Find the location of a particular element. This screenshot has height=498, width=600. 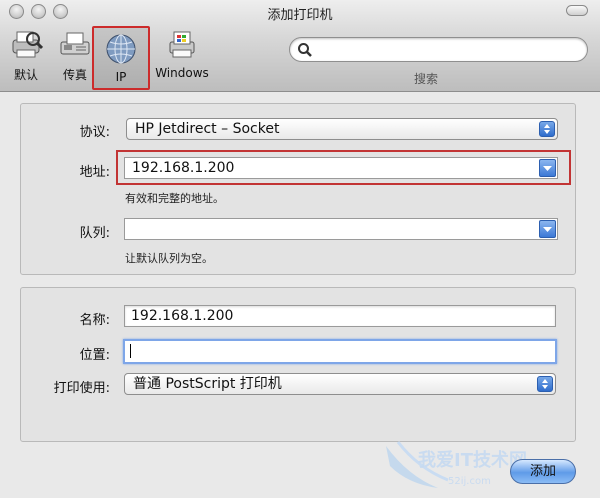

add-button: 添加 is located at coordinates (543, 471).